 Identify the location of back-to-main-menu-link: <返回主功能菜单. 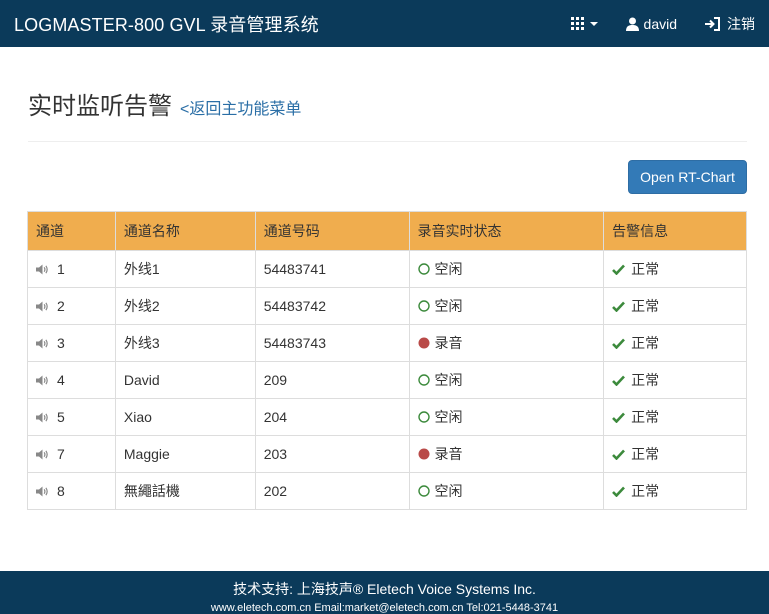
(240, 107).